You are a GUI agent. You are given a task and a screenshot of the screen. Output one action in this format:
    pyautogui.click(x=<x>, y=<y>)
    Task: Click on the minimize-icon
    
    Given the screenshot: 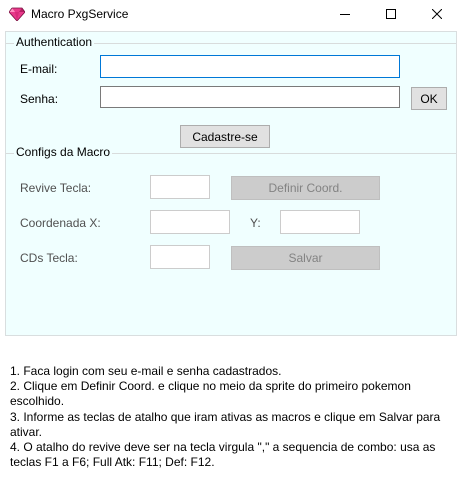 What is the action you would take?
    pyautogui.click(x=345, y=14)
    